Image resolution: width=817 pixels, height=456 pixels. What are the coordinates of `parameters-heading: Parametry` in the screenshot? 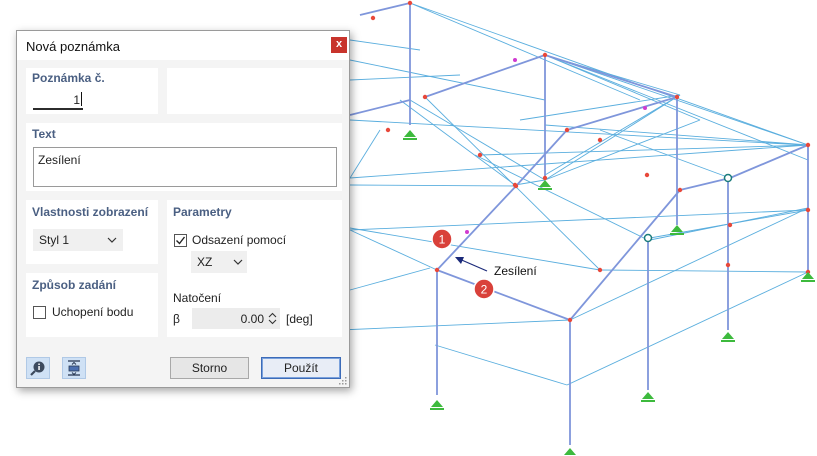 It's located at (202, 212).